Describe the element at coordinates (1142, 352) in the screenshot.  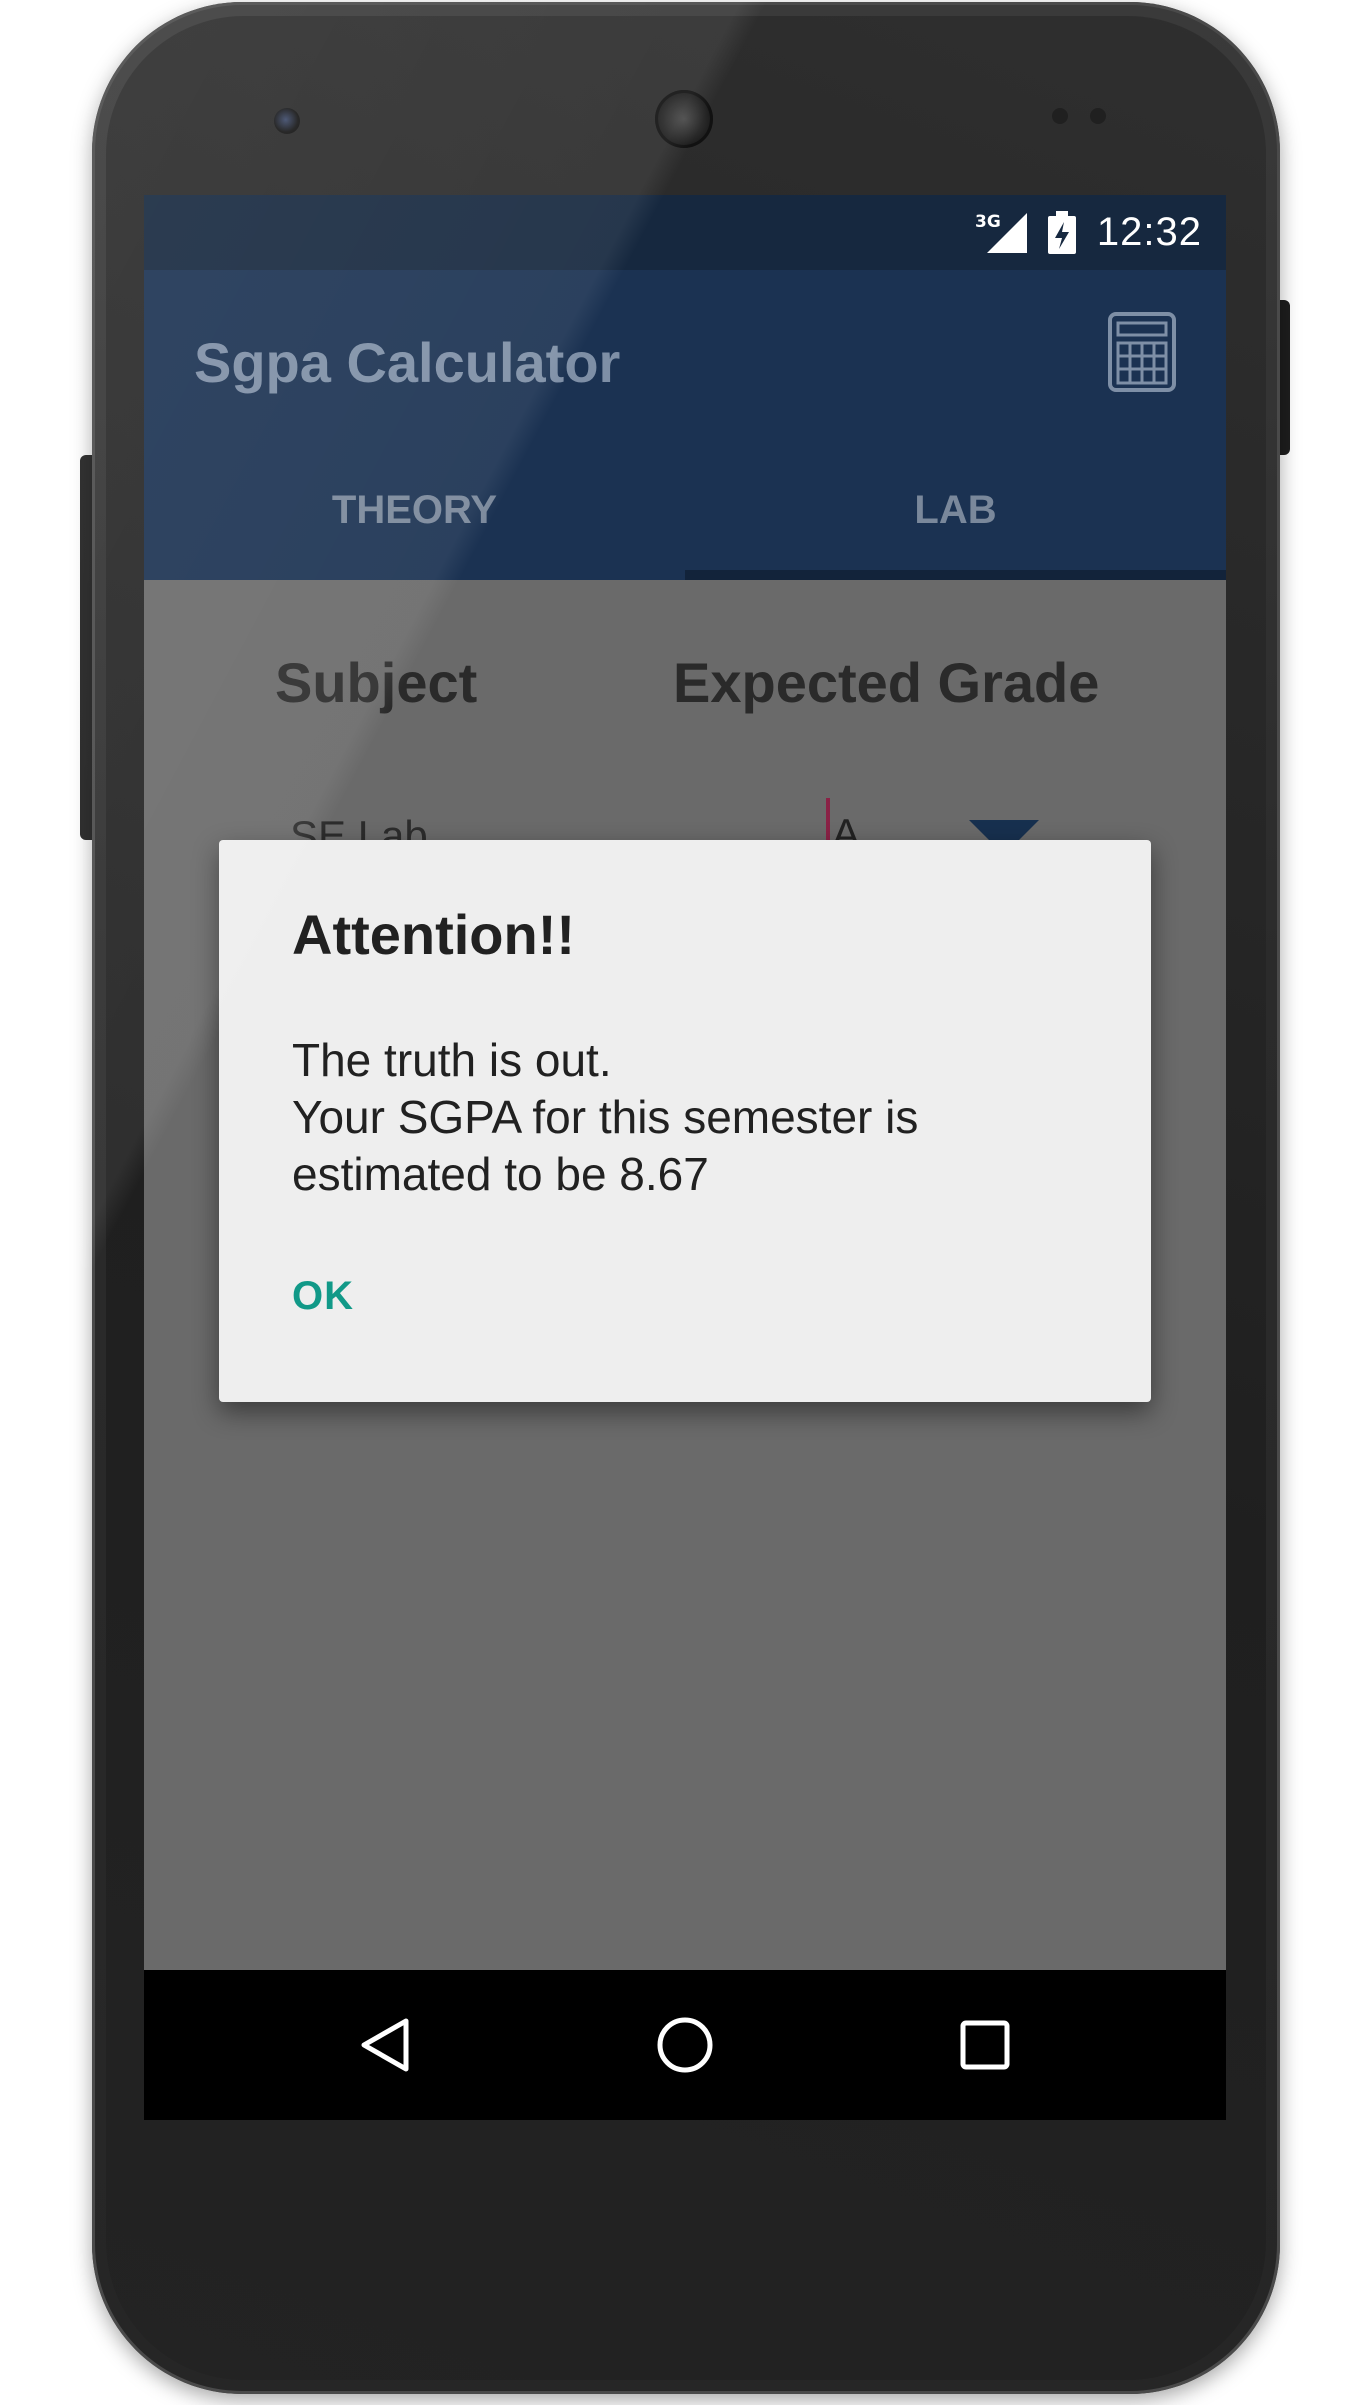
I see `calculator-icon` at that location.